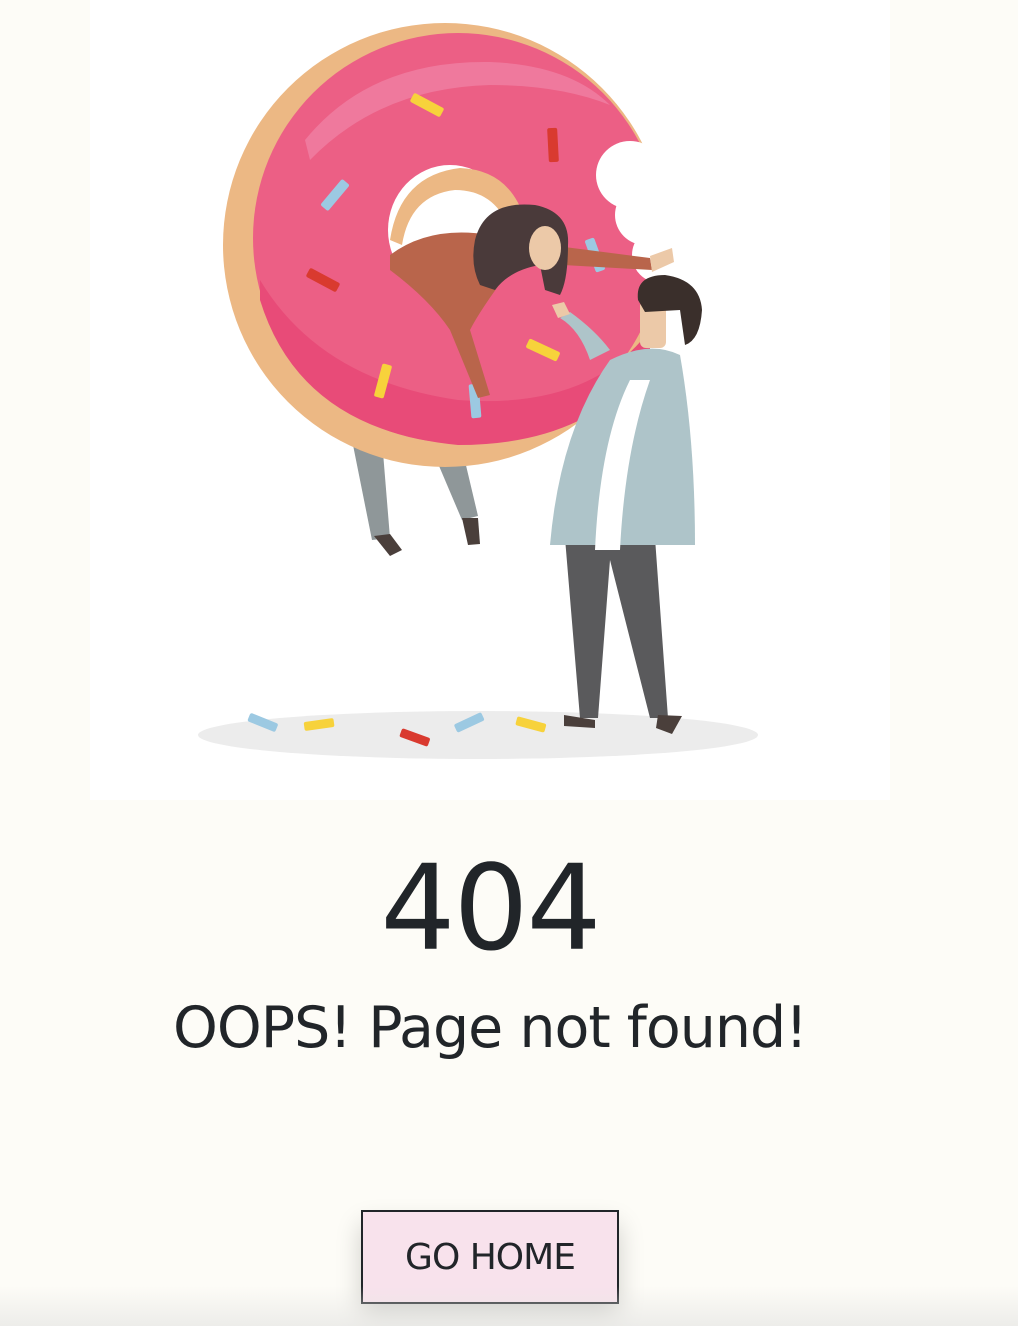  I want to click on go-home-label: GO HOME, so click(490, 1257).